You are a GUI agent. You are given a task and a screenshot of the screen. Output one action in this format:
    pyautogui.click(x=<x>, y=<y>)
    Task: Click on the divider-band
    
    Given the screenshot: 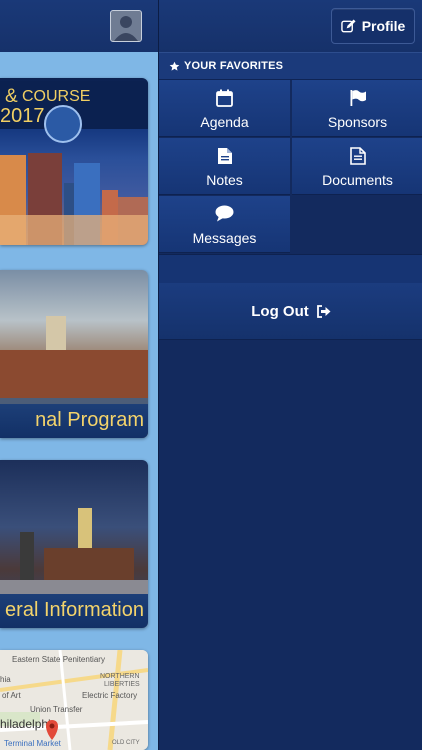 What is the action you would take?
    pyautogui.click(x=290, y=268)
    